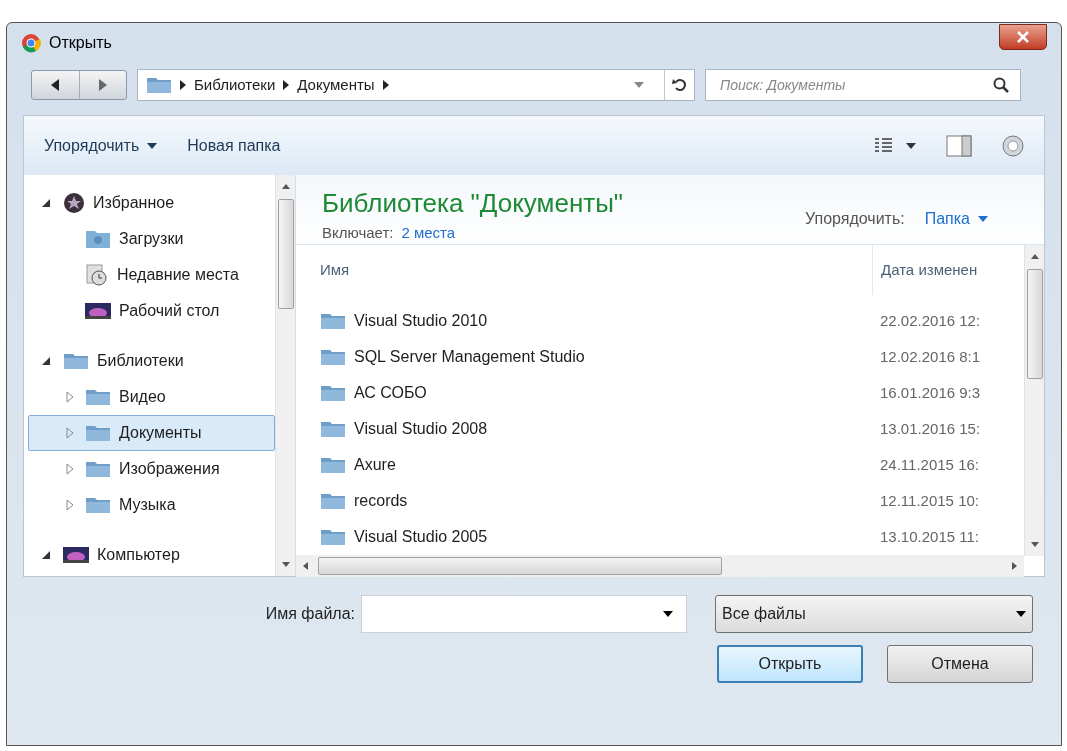  I want to click on locations-link: 2 места, so click(428, 232).